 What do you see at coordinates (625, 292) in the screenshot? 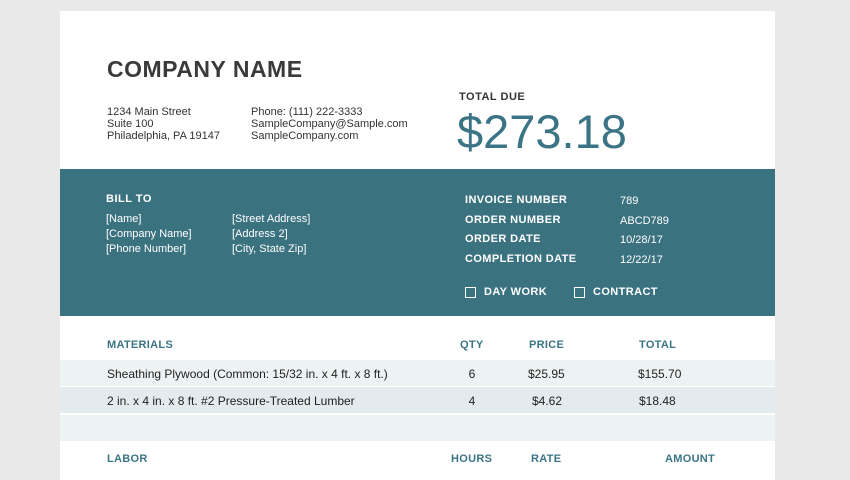
I see `contract-label: CONTRACT` at bounding box center [625, 292].